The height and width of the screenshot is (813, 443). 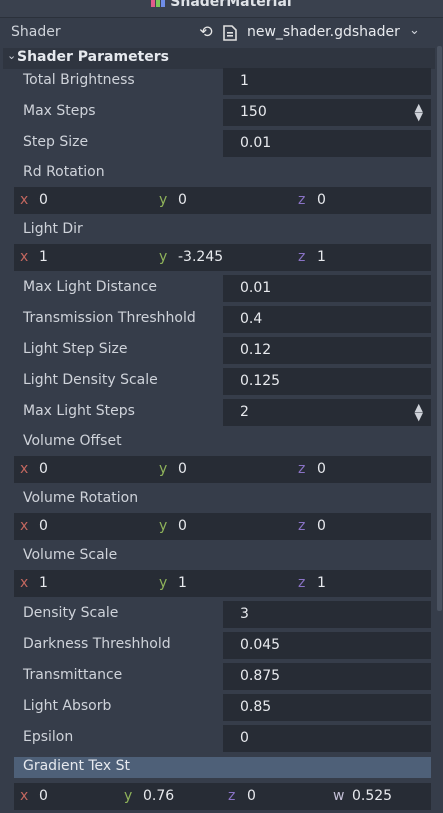 I want to click on light-dir-x-field: x1, so click(x=83, y=257).